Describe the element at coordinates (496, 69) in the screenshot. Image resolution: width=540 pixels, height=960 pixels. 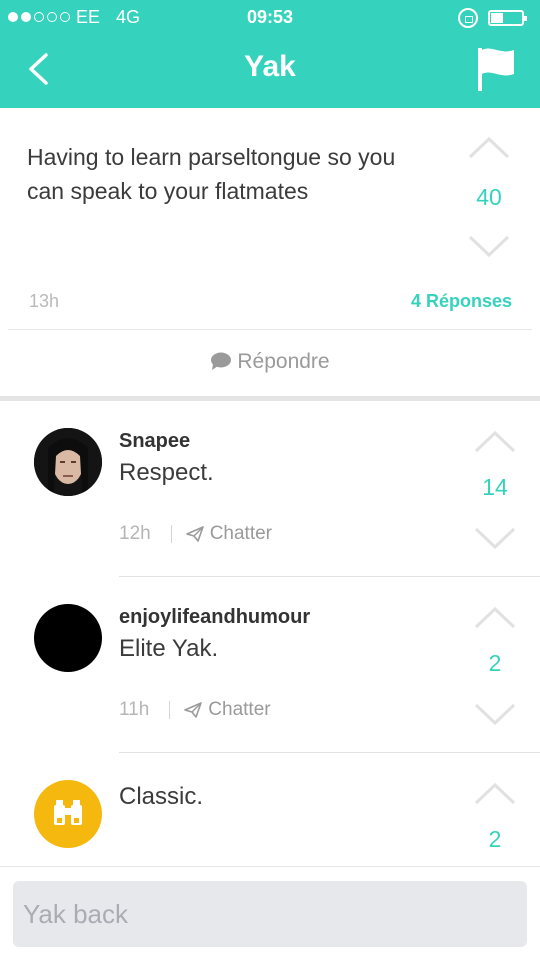
I see `flag-icon` at that location.